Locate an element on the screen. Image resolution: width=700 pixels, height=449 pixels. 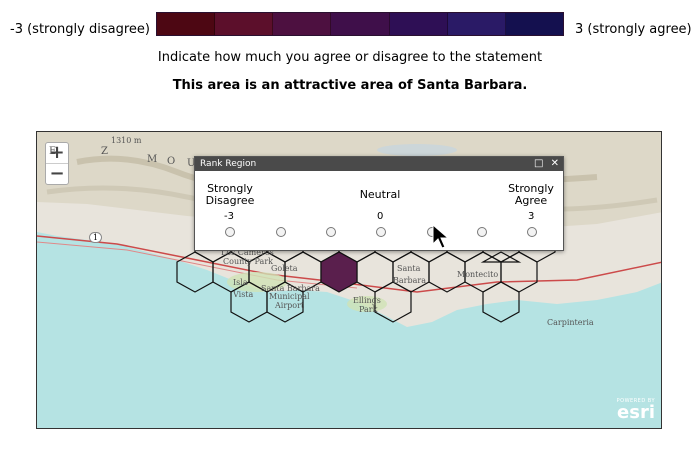
map-label-isla: Isla is located at coordinates (240, 282).